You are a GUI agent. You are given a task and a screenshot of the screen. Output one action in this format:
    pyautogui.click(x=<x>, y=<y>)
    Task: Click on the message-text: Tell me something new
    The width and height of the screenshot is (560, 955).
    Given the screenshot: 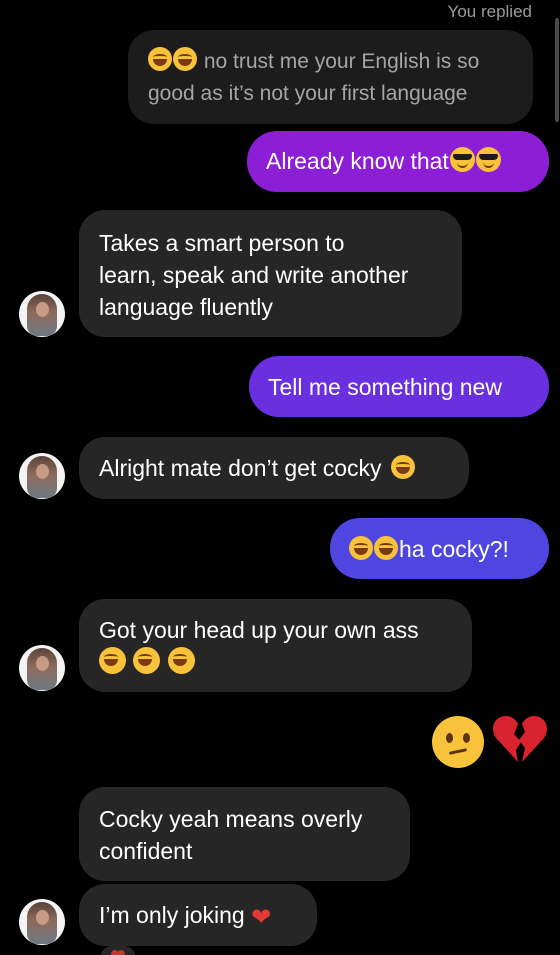 What is the action you would take?
    pyautogui.click(x=385, y=387)
    